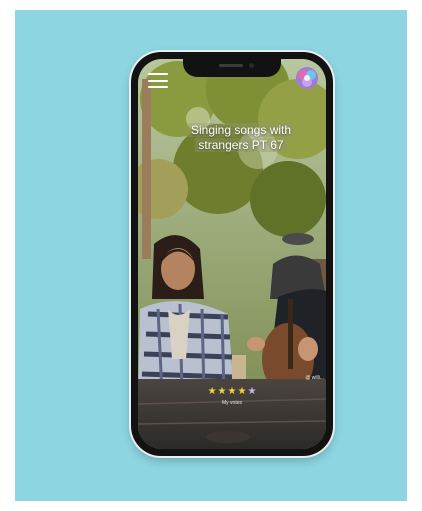  I want to click on hamburger-menu-icon, so click(158, 80).